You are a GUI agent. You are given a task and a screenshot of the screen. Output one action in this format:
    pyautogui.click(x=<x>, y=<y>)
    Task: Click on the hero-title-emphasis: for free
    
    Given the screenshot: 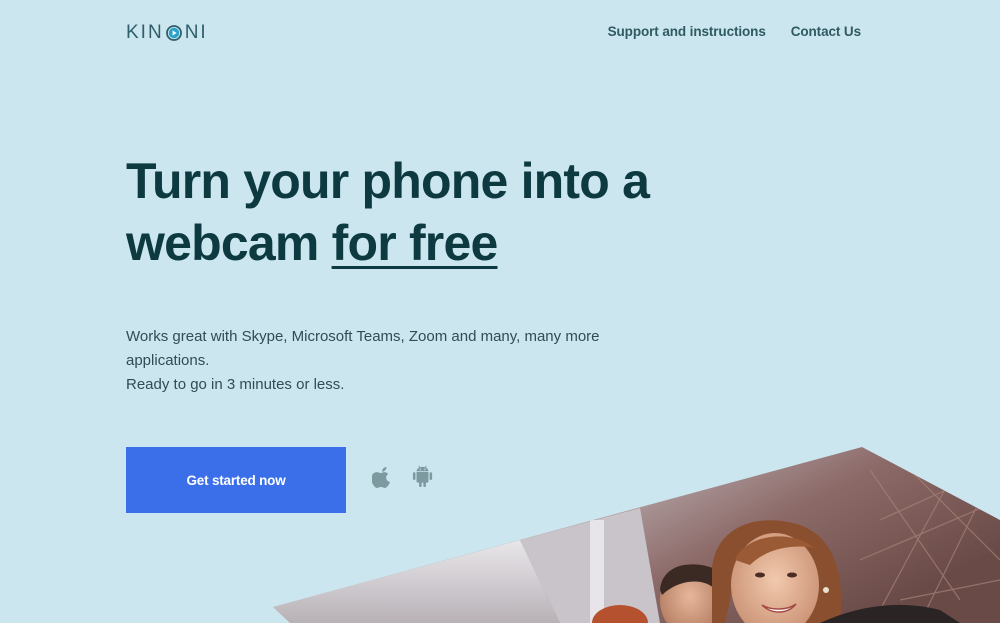 What is the action you would take?
    pyautogui.click(x=415, y=243)
    